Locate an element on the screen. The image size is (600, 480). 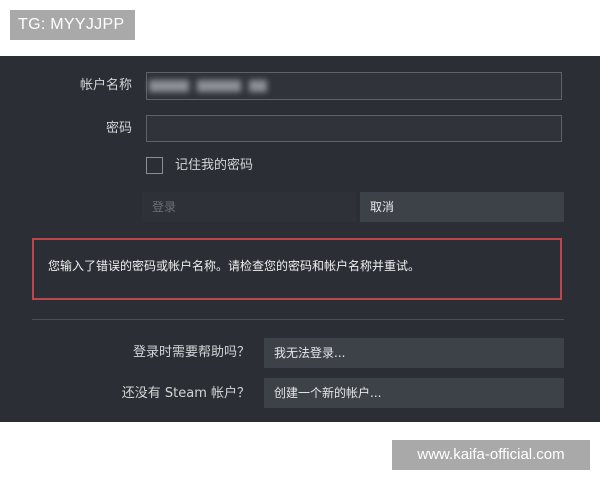
tg-watermark: TG: MYYJJPP is located at coordinates (72, 25).